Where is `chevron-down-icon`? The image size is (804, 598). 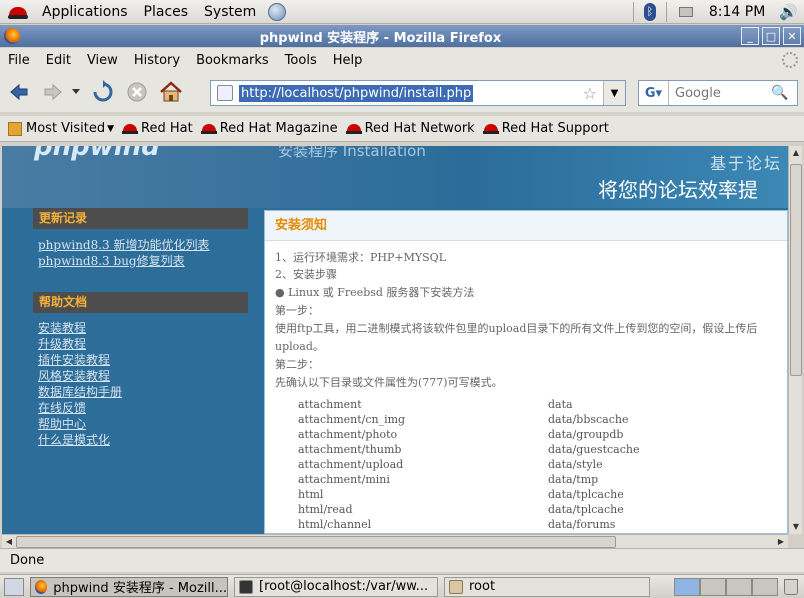
chevron-down-icon is located at coordinates (76, 91).